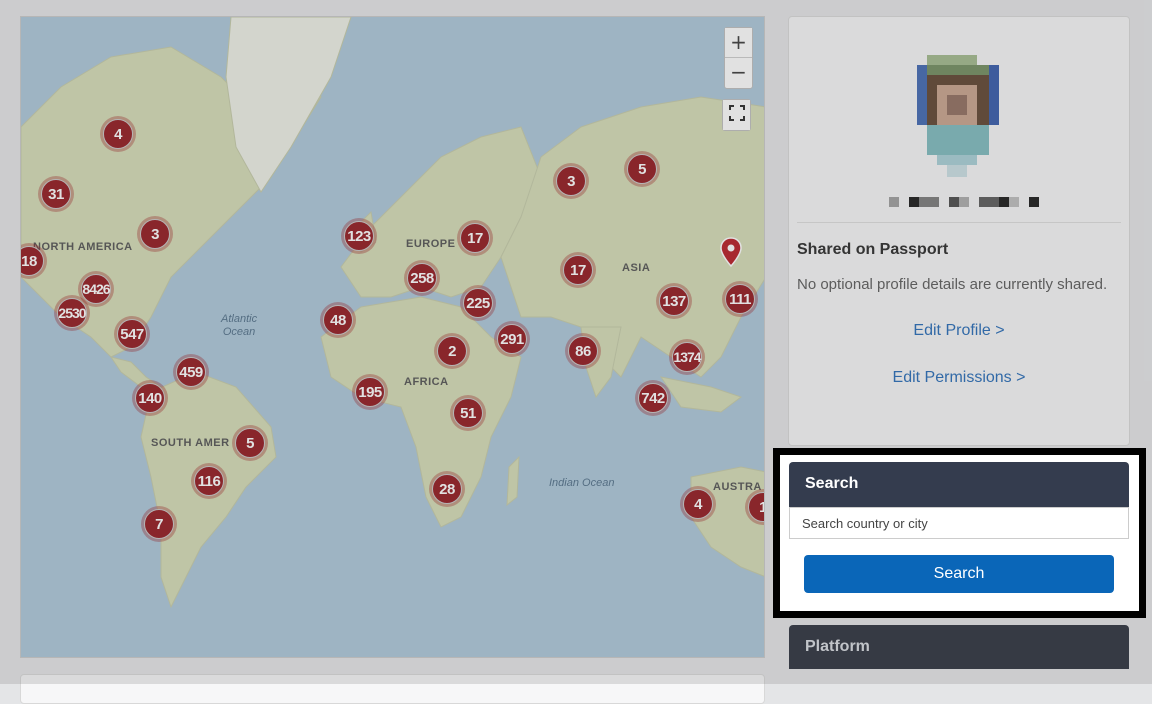  I want to click on map-cluster: 195, so click(370, 392).